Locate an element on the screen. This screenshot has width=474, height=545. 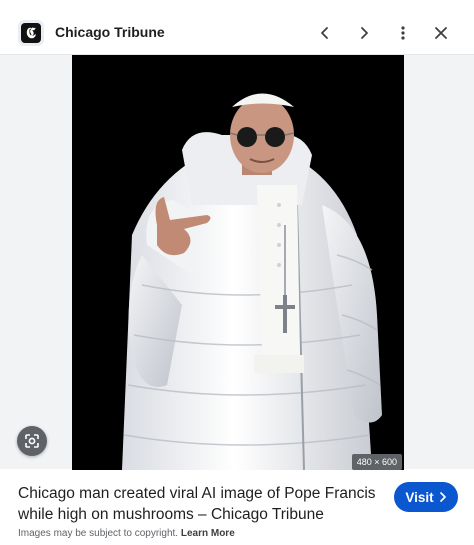
more-vert-icon is located at coordinates (403, 33).